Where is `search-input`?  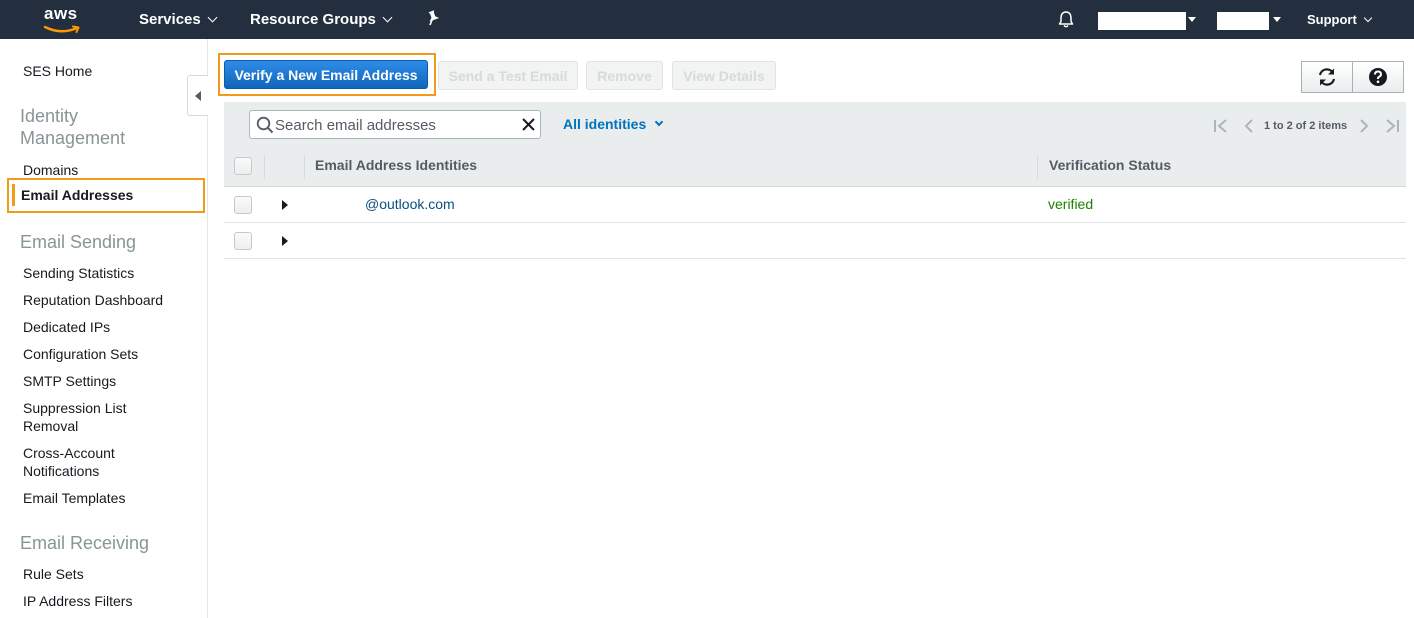
search-input is located at coordinates (395, 125).